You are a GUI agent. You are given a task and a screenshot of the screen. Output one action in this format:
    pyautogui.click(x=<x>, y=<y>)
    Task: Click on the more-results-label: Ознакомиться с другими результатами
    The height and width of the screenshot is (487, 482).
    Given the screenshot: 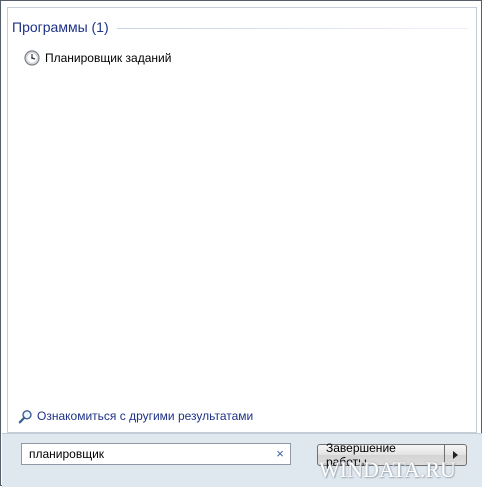 What is the action you would take?
    pyautogui.click(x=145, y=416)
    